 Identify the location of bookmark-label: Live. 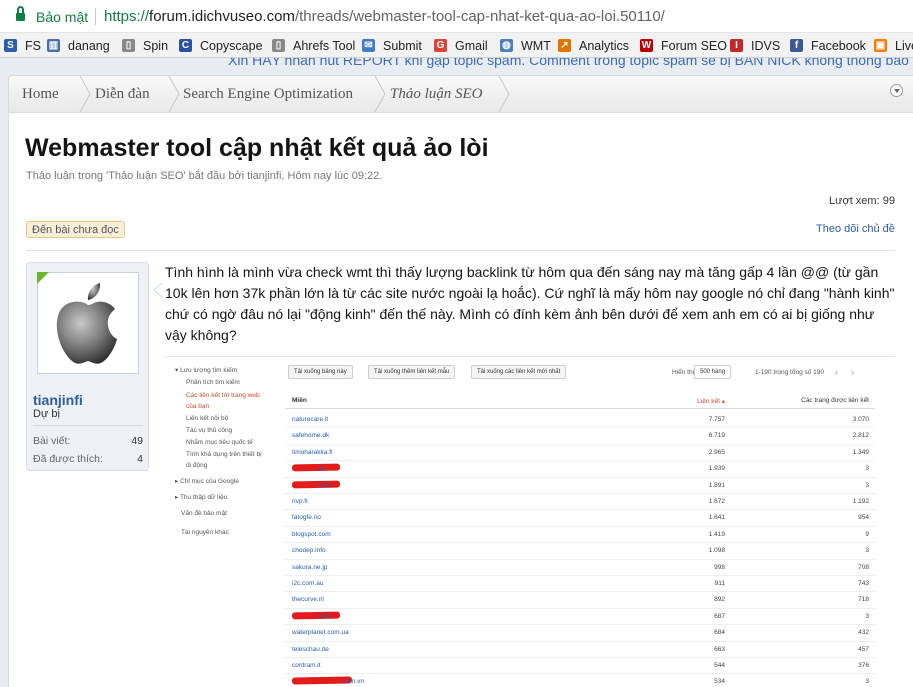
(904, 45).